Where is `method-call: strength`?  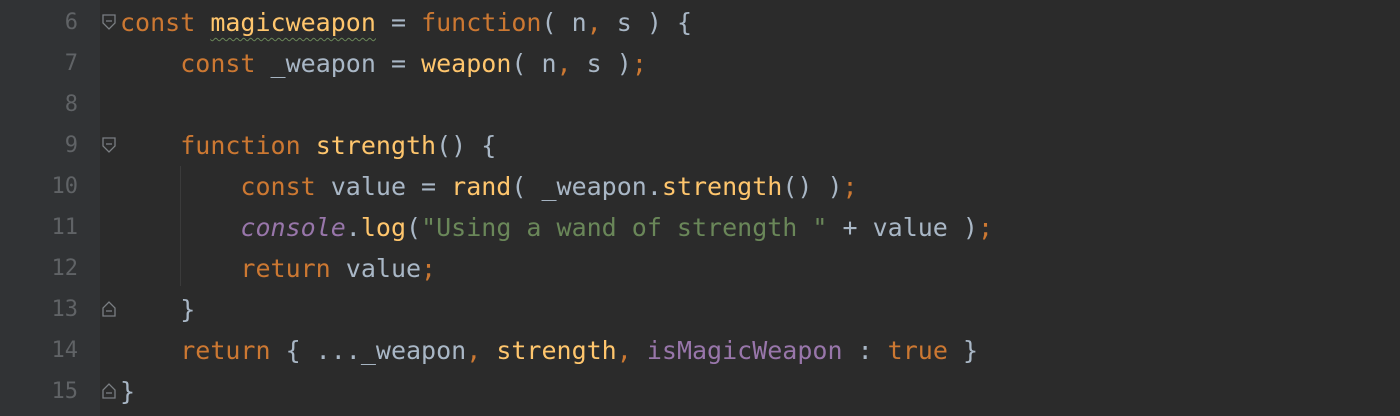 method-call: strength is located at coordinates (722, 186).